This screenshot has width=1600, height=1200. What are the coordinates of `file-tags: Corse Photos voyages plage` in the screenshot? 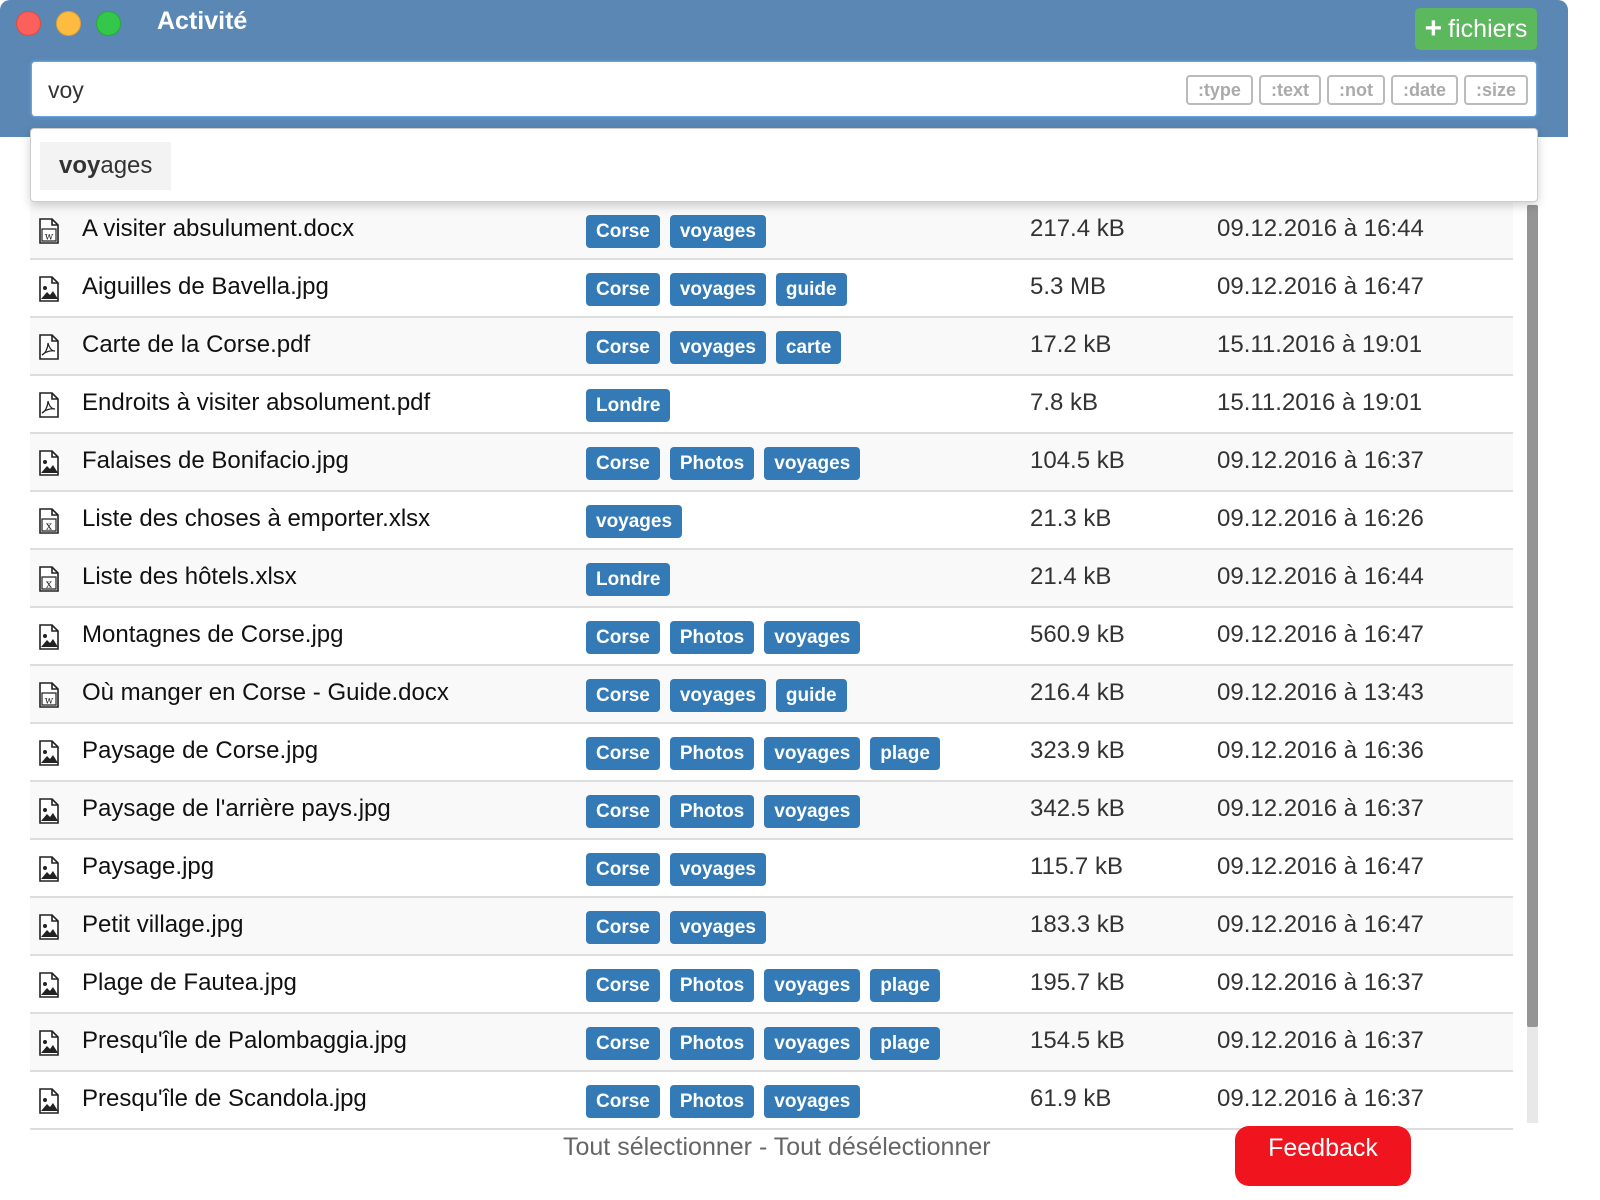 It's located at (763, 753).